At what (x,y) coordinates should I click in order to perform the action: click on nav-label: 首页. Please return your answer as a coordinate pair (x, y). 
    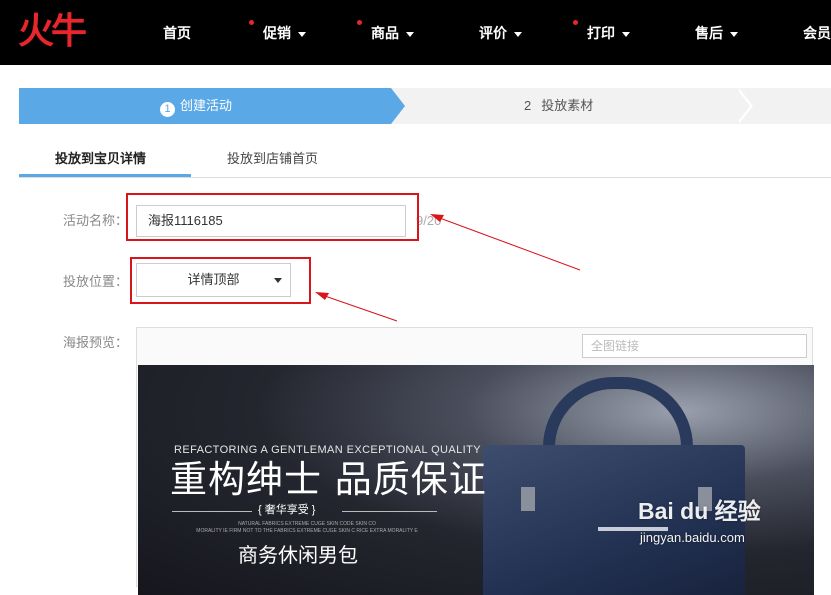
    Looking at the image, I should click on (177, 33).